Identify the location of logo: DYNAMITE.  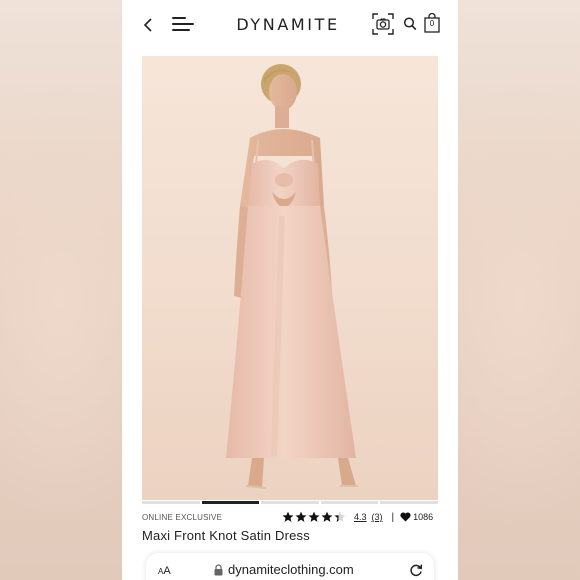
(288, 25).